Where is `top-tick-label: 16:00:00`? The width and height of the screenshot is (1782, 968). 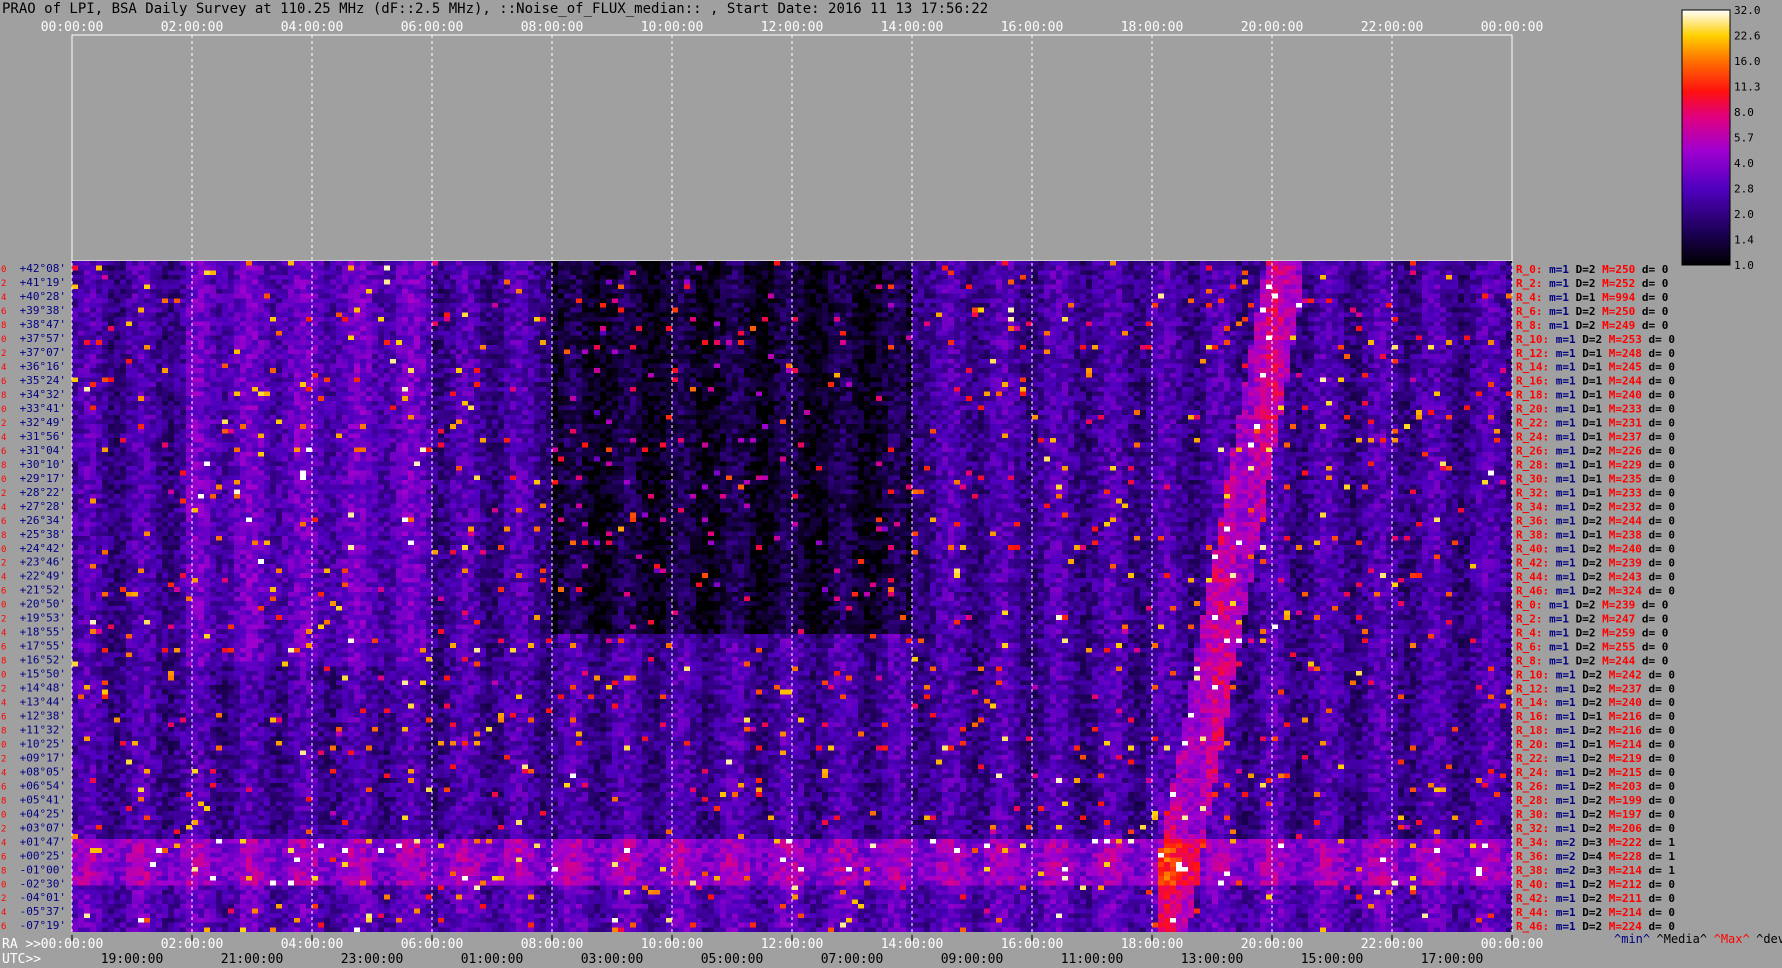 top-tick-label: 16:00:00 is located at coordinates (1032, 27).